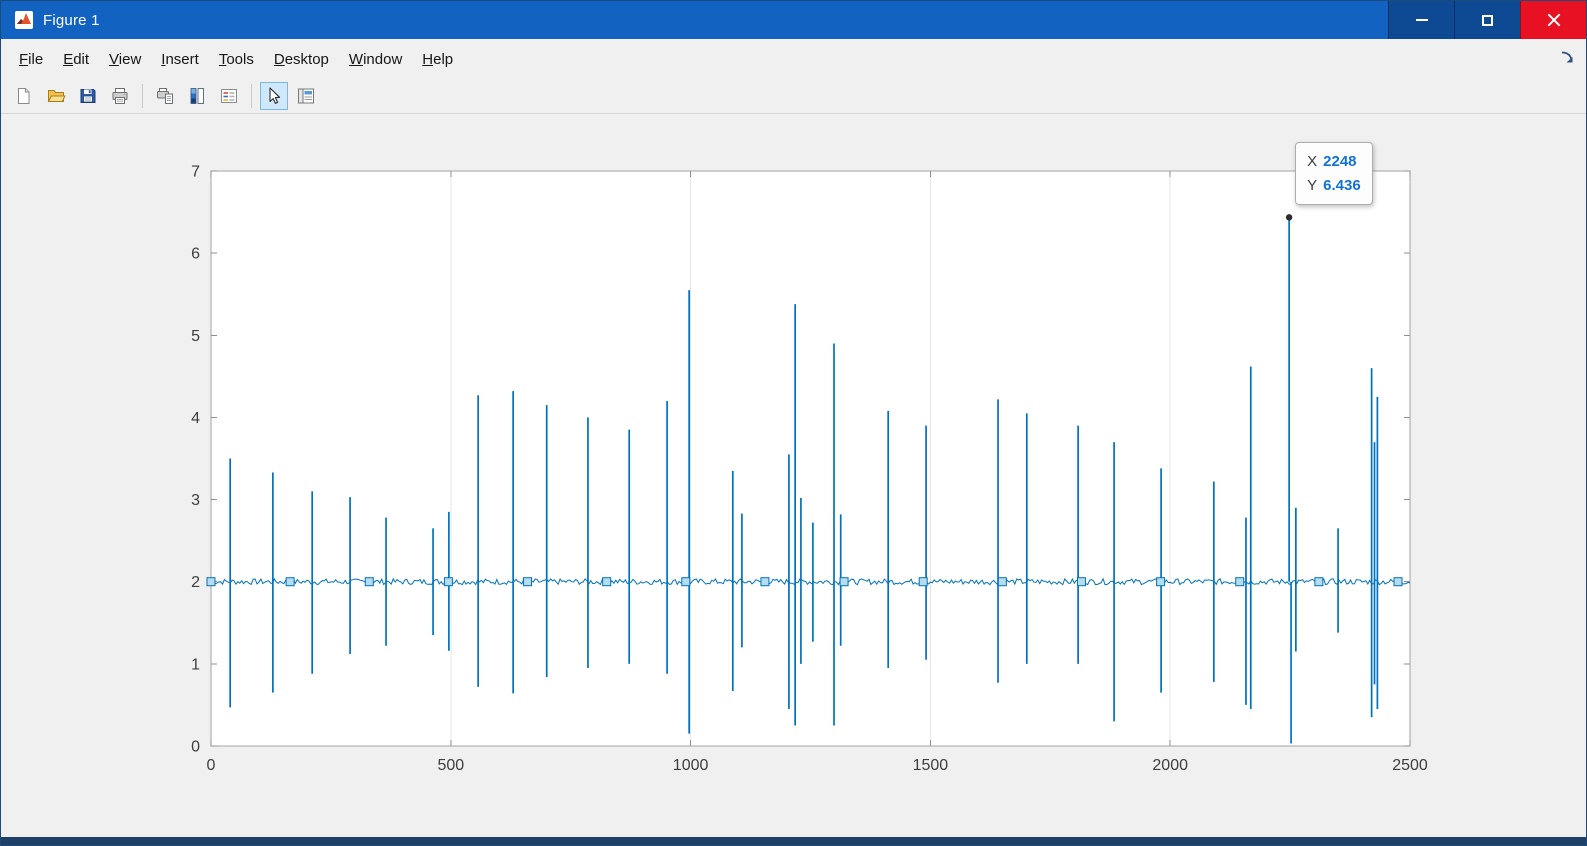 Image resolution: width=1587 pixels, height=846 pixels. I want to click on svg-text: 2, so click(195, 582).